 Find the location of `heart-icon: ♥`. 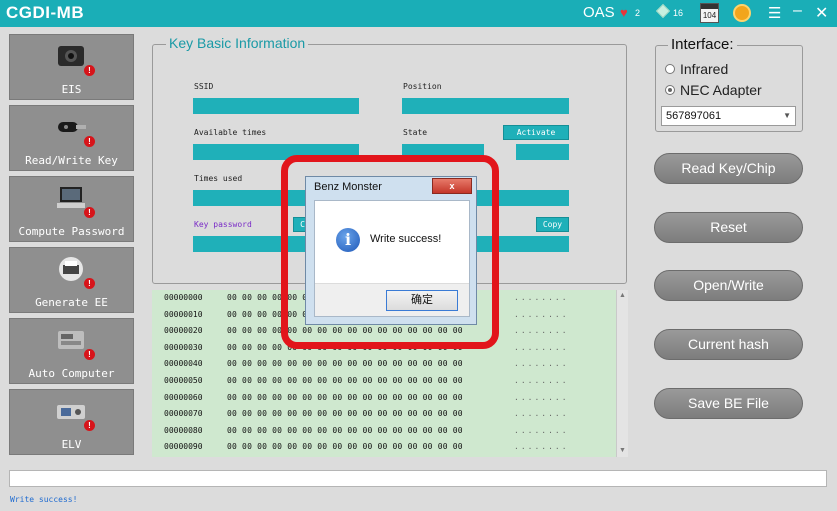

heart-icon: ♥ is located at coordinates (624, 12).